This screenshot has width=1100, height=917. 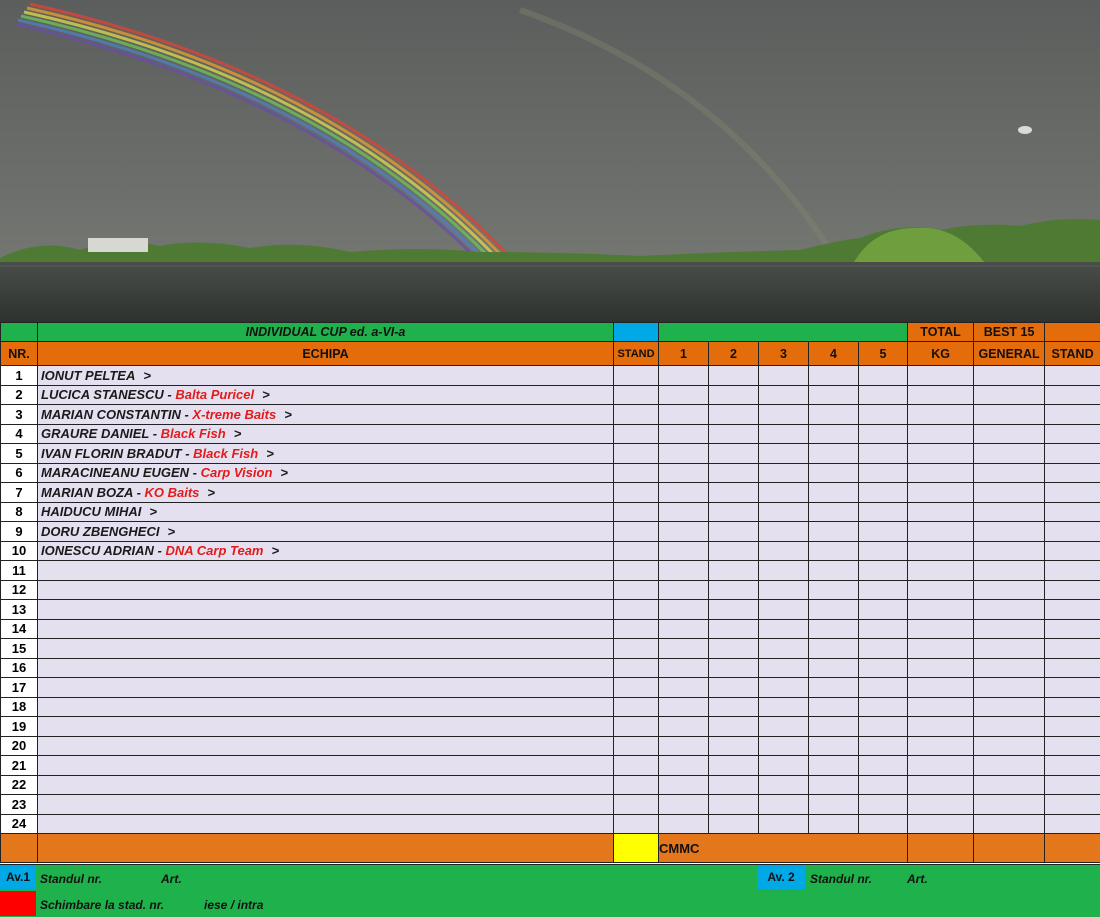 What do you see at coordinates (326, 415) in the screenshot?
I see `competitor-cell: MARIAN CONSTANTIN - X-treme Baits>` at bounding box center [326, 415].